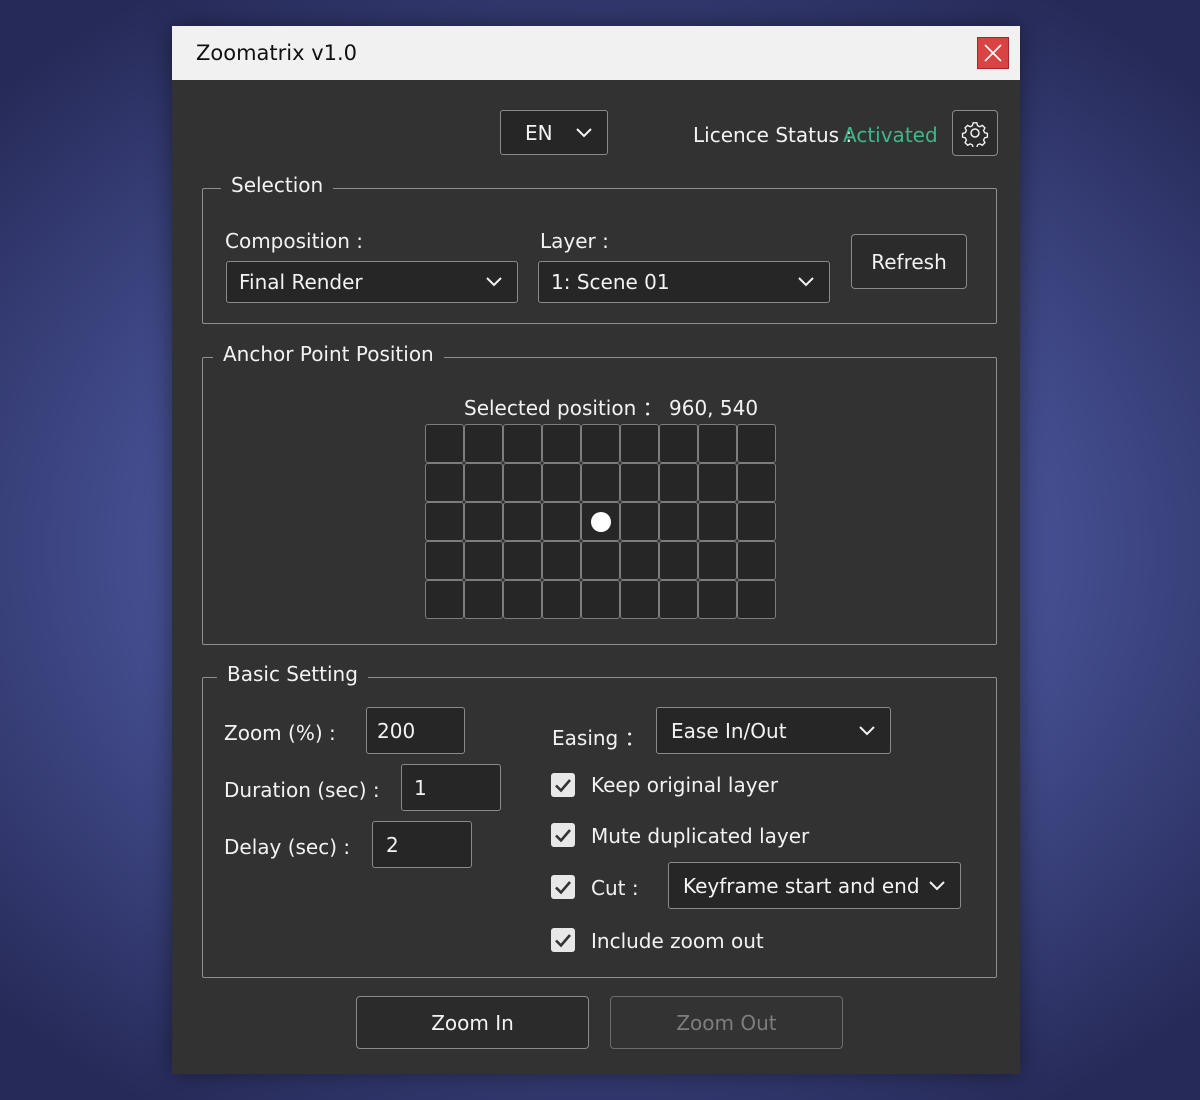 The height and width of the screenshot is (1100, 1200). Describe the element at coordinates (677, 941) in the screenshot. I see `include-zoom-out-label: Include zoom out` at that location.